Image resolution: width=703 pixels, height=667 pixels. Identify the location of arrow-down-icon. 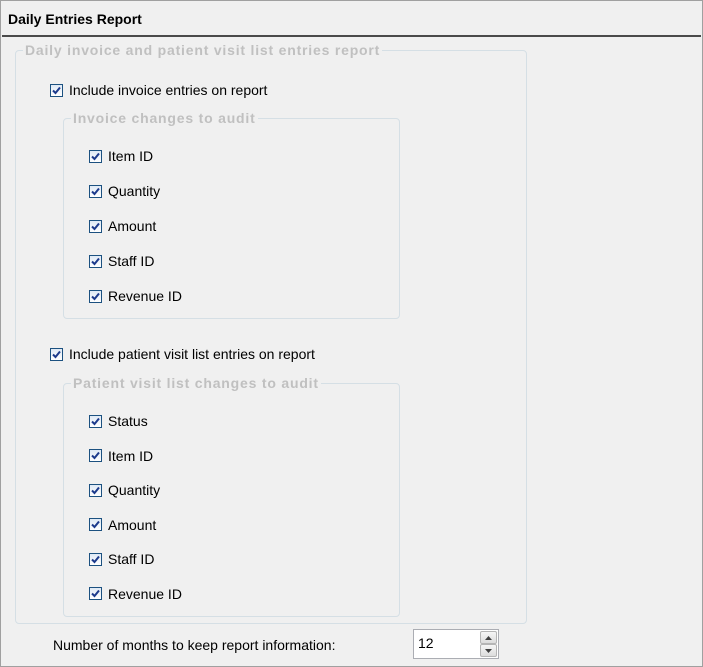
(488, 650).